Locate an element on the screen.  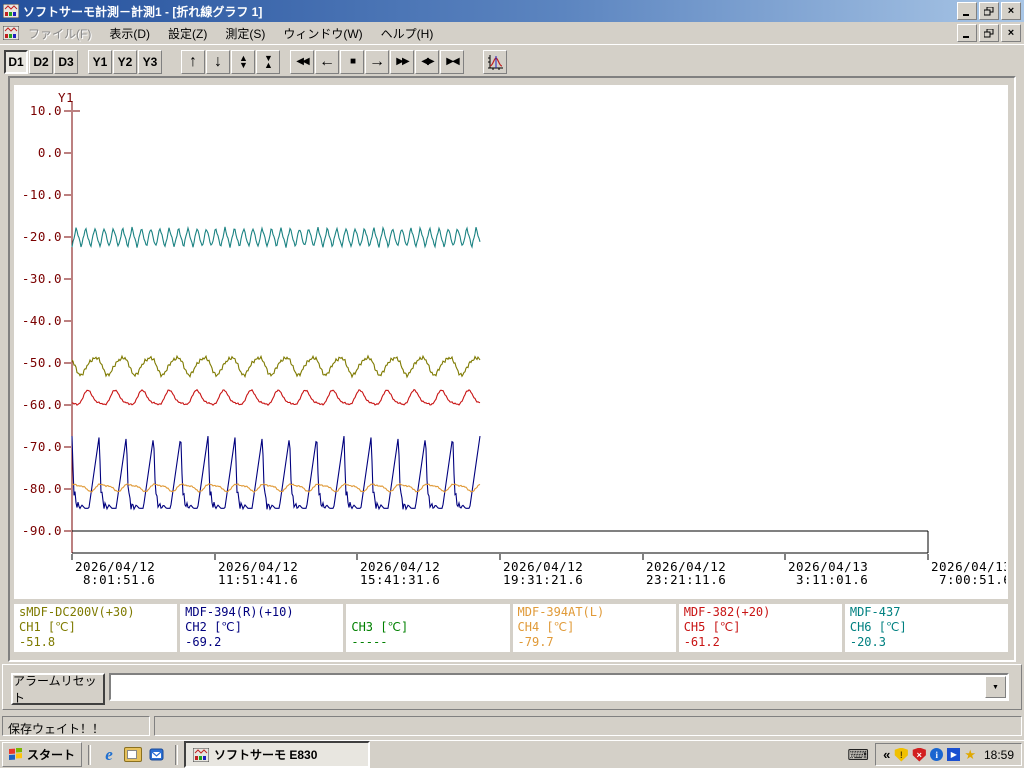
info-balloon-icon: i is located at coordinates (937, 754).